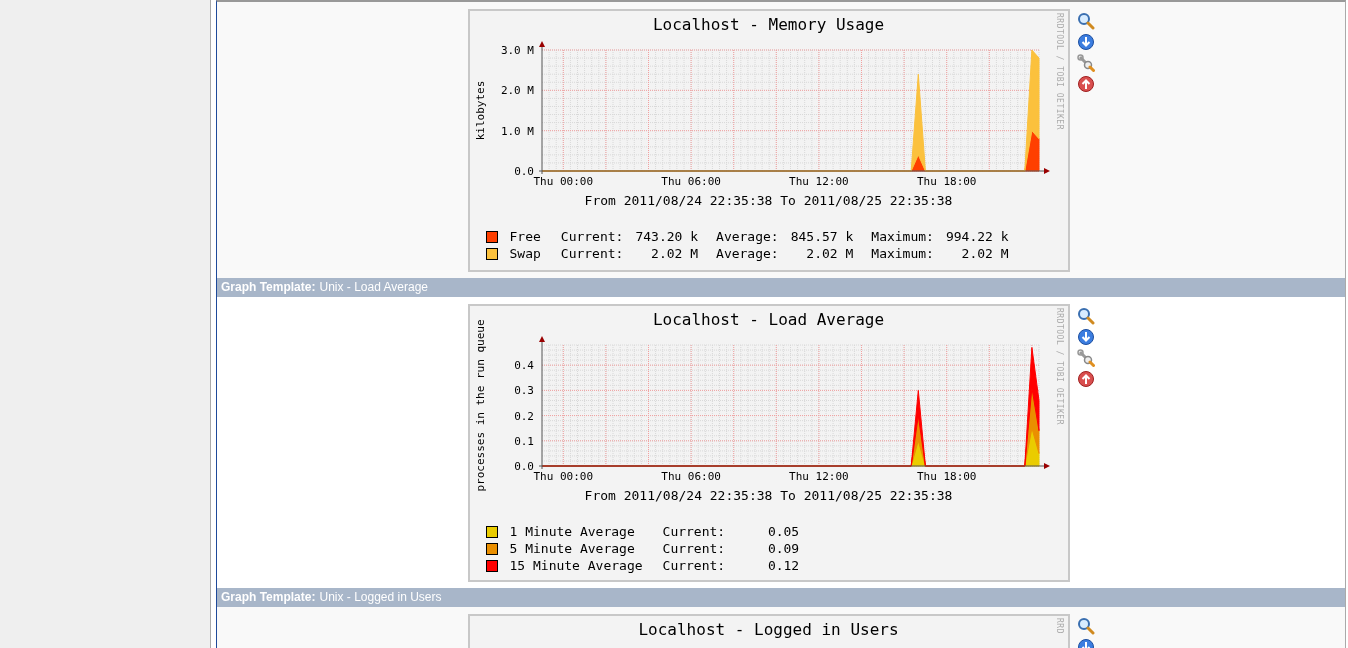 The image size is (1348, 648). What do you see at coordinates (373, 287) in the screenshot?
I see `header-value: Unix - Load Average` at bounding box center [373, 287].